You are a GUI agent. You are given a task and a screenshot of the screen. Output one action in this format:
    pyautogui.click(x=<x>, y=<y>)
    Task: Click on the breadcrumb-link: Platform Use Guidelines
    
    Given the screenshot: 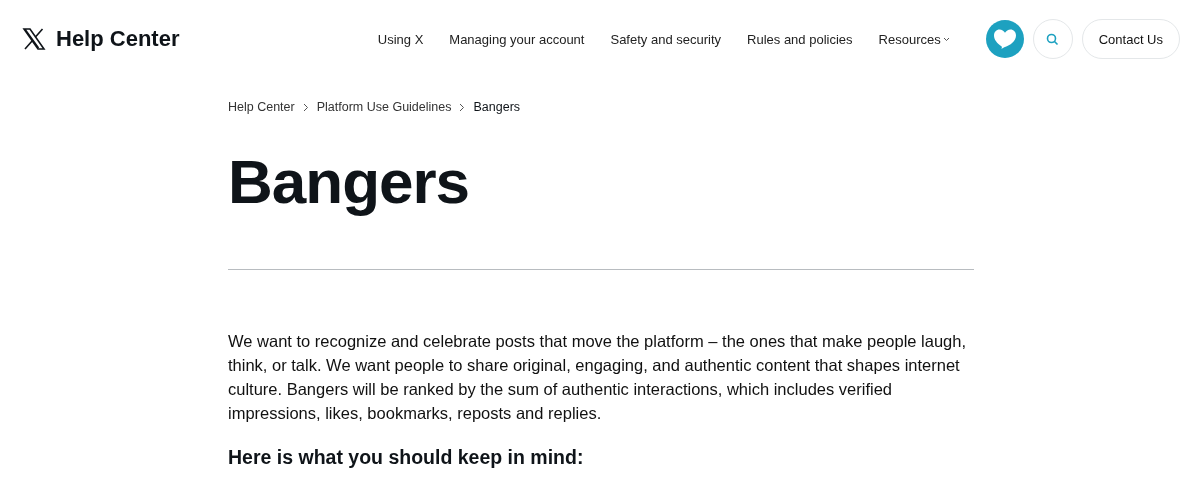 What is the action you would take?
    pyautogui.click(x=384, y=107)
    